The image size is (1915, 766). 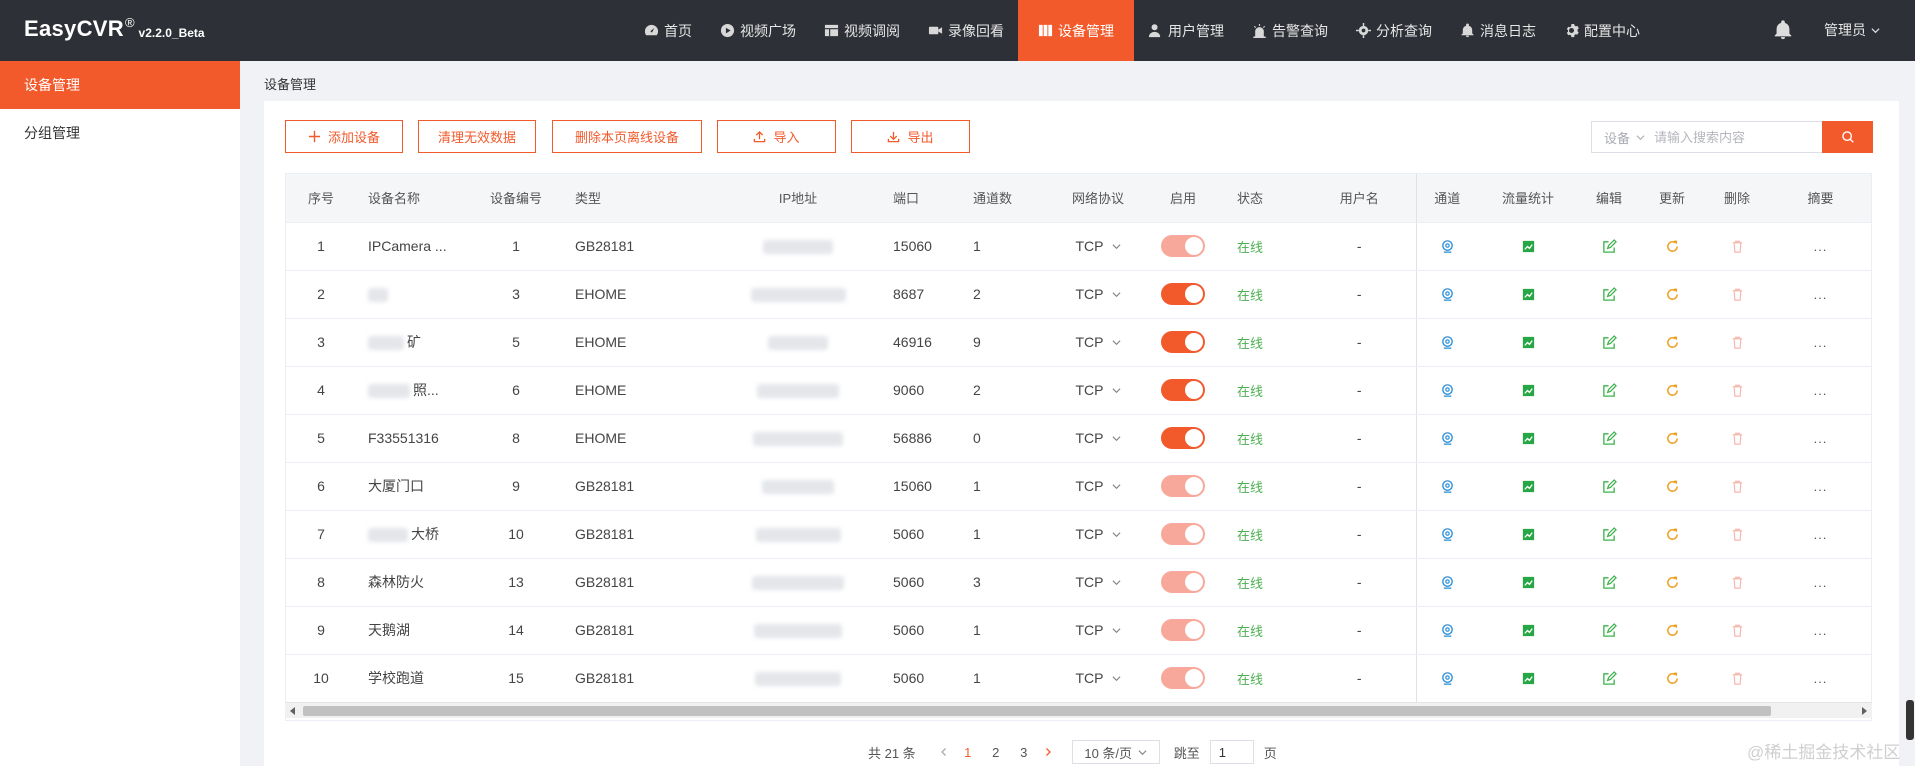 What do you see at coordinates (627, 136) in the screenshot?
I see `delete-offline-devices-button: 删除本页离线设备` at bounding box center [627, 136].